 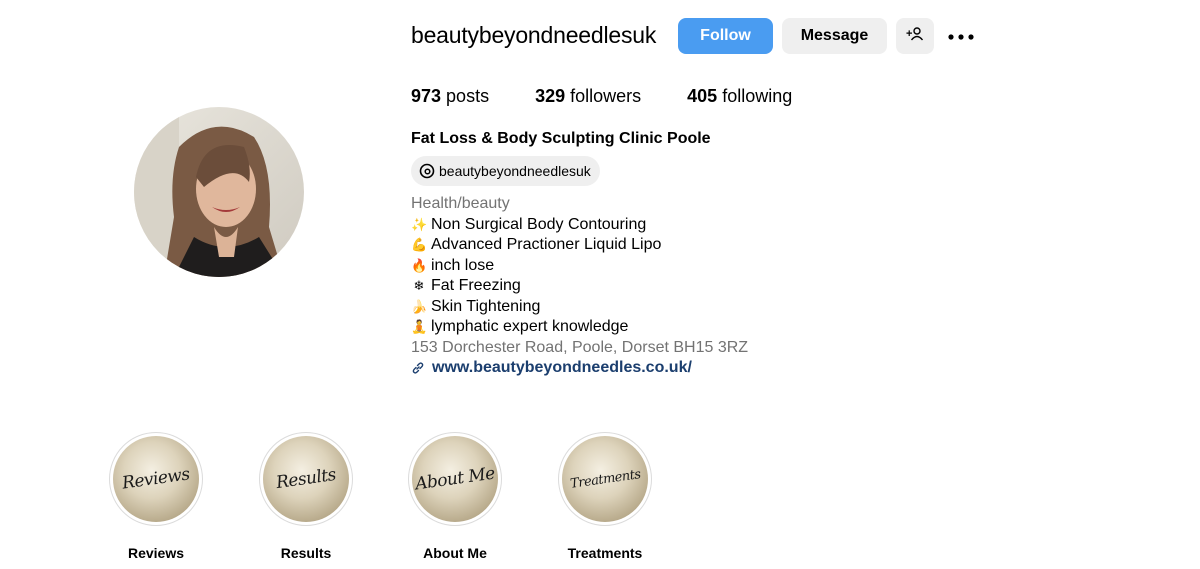 I want to click on bio-line: 🧘 lymphatic expert knowledge, so click(x=711, y=327).